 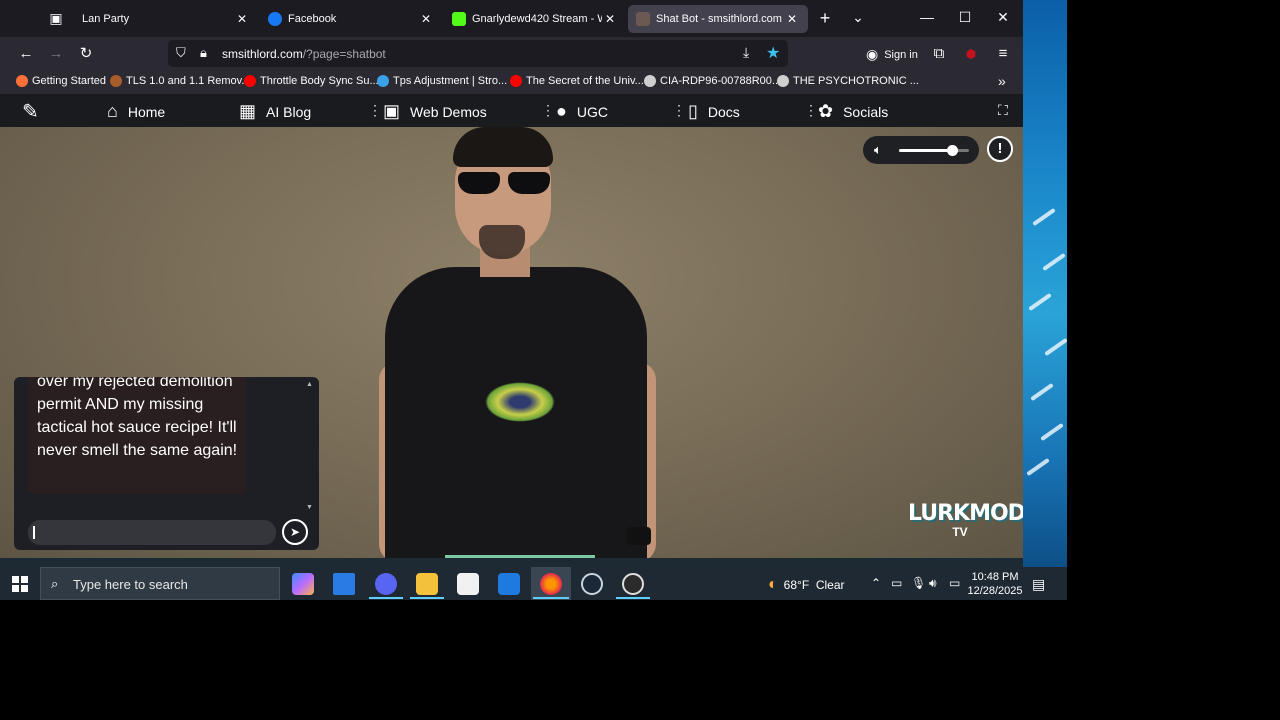 What do you see at coordinates (86, 54) in the screenshot?
I see `reload-icon: ↻` at bounding box center [86, 54].